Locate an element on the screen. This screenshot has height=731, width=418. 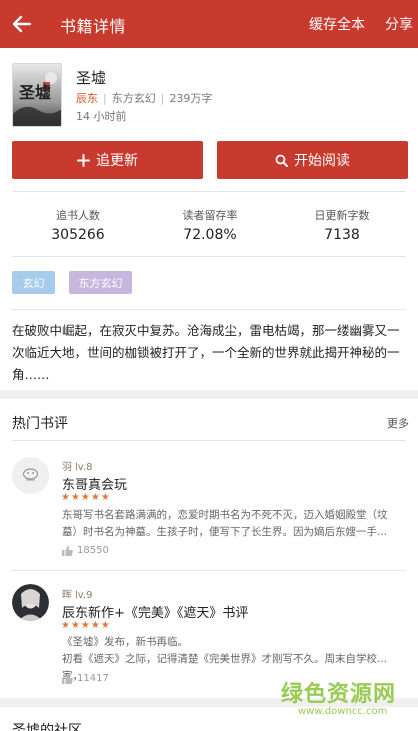
cache-all-button: 缓存全本 is located at coordinates (337, 24).